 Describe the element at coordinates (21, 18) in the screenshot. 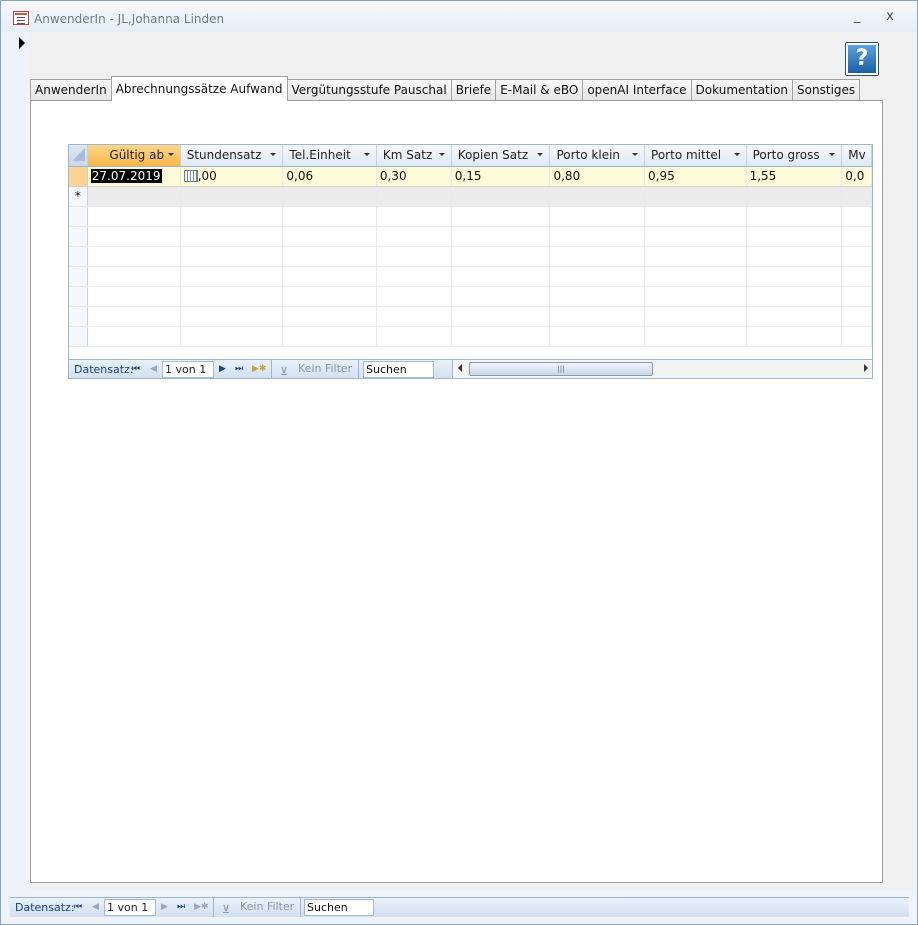

I see `form-icon` at that location.